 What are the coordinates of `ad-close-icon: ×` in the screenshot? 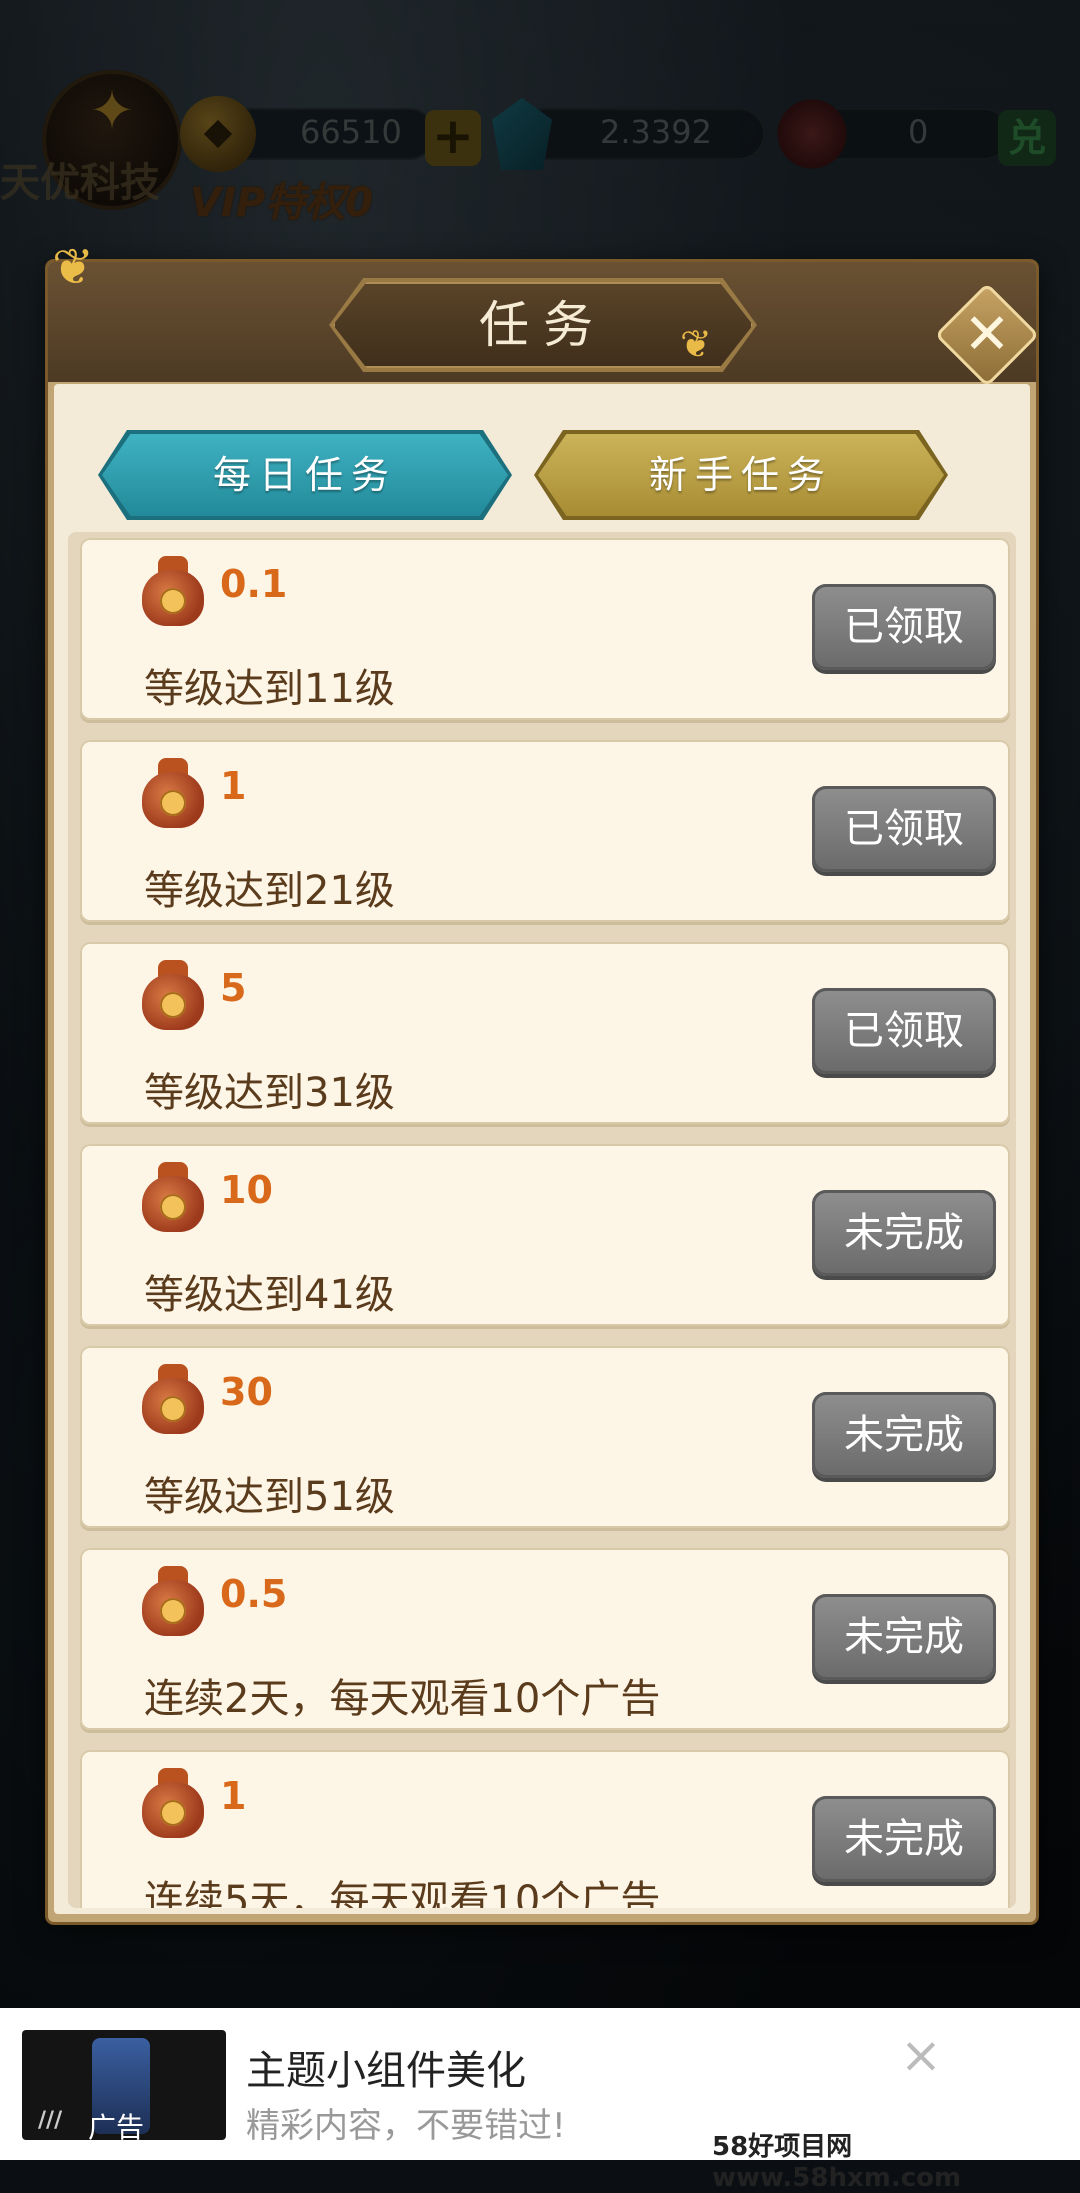 It's located at (921, 2055).